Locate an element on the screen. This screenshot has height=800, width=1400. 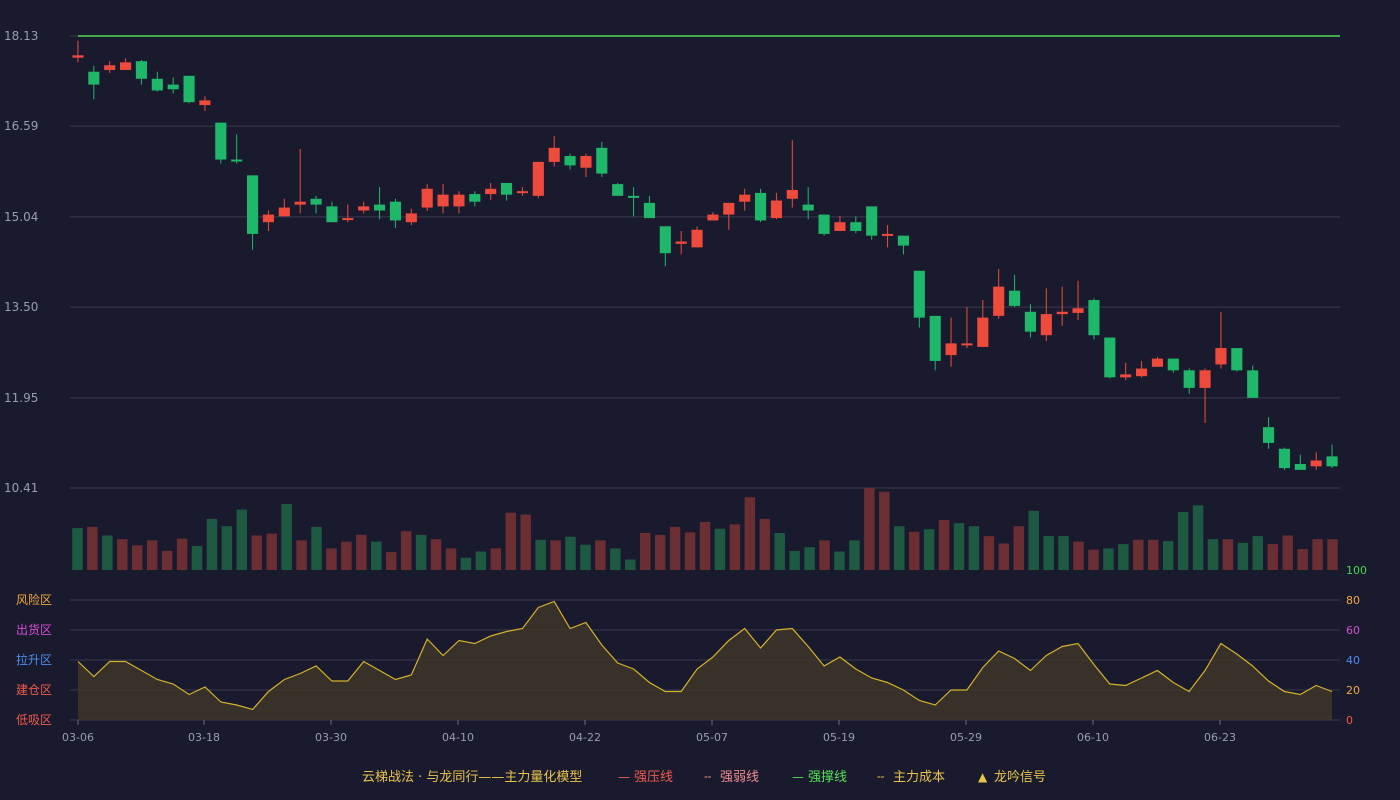
legend-label: 强撑线 is located at coordinates (827, 777).